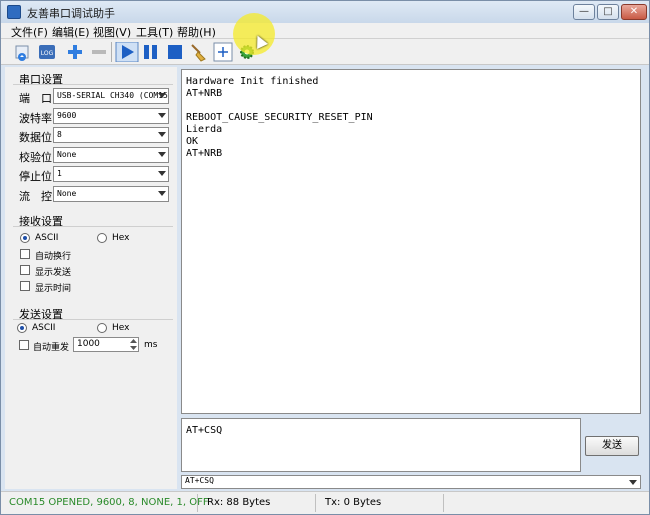 This screenshot has width=650, height=515. Describe the element at coordinates (584, 12) in the screenshot. I see `minimize-button: —` at that location.